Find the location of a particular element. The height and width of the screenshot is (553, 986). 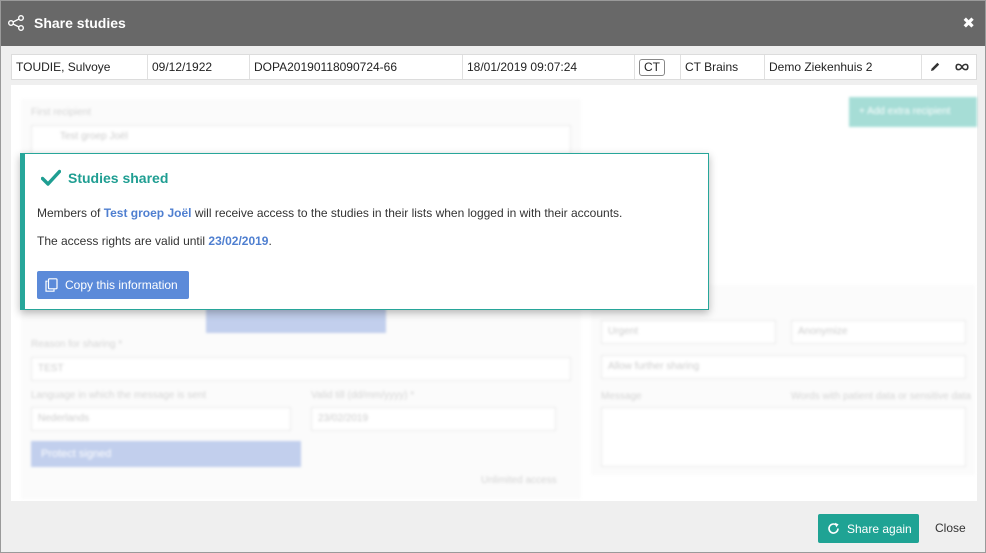

copy-button-label: Copy this information is located at coordinates (121, 285).